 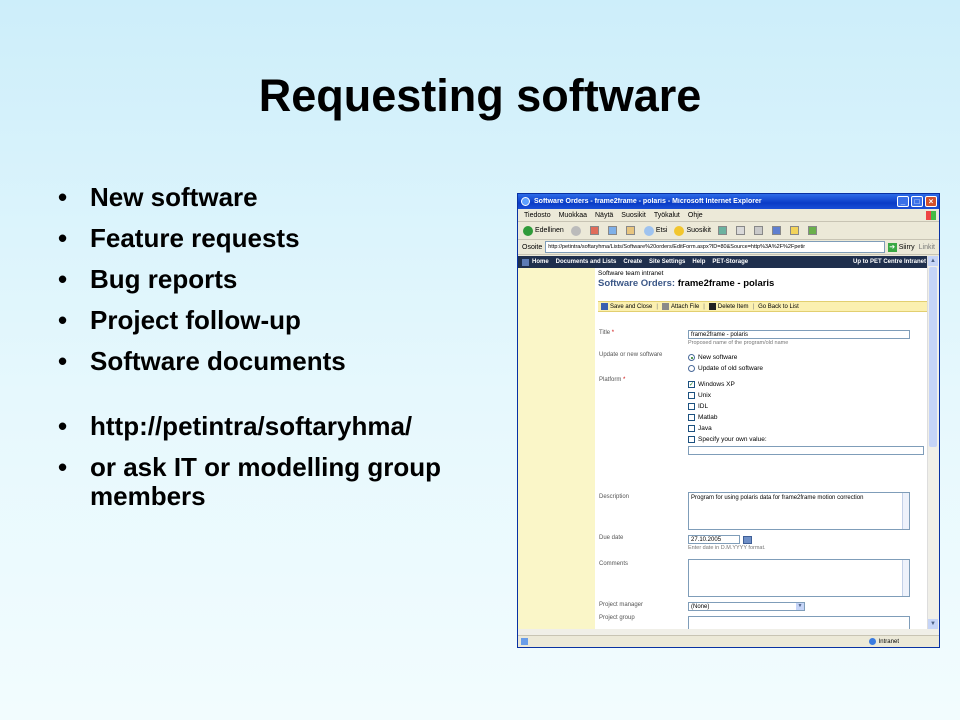 What do you see at coordinates (543, 230) in the screenshot?
I see `back-button: Edellinen` at bounding box center [543, 230].